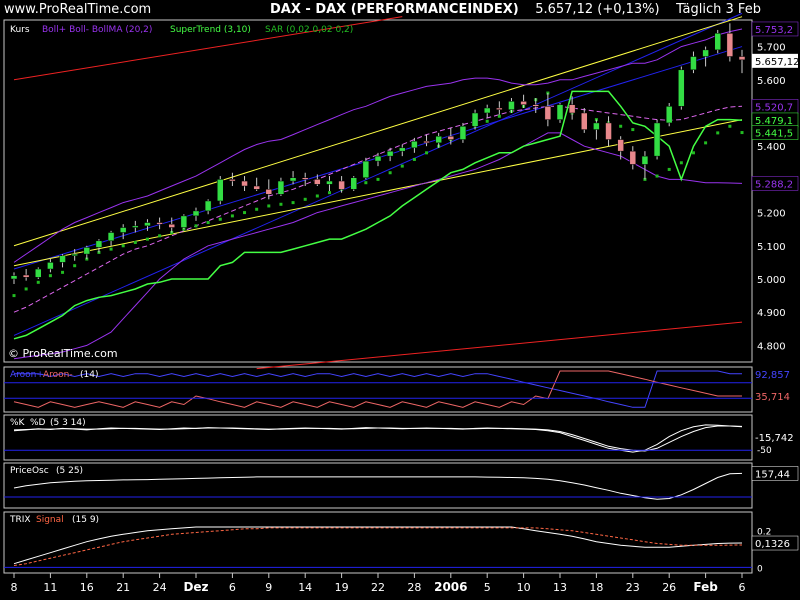 The image size is (800, 600). What do you see at coordinates (771, 48) in the screenshot?
I see `price-axis-tick: 5.700` at bounding box center [771, 48].